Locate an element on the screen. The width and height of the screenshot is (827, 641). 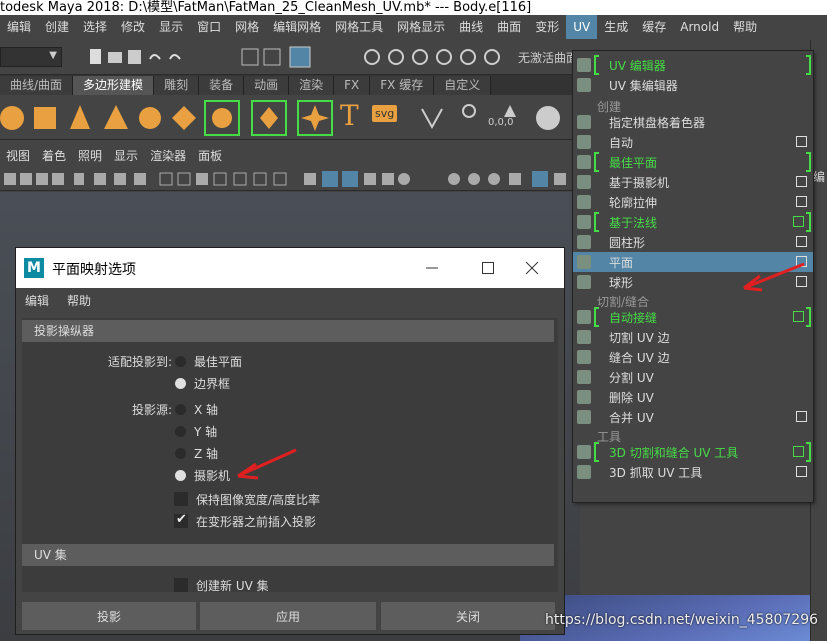
close-icon is located at coordinates (532, 268).